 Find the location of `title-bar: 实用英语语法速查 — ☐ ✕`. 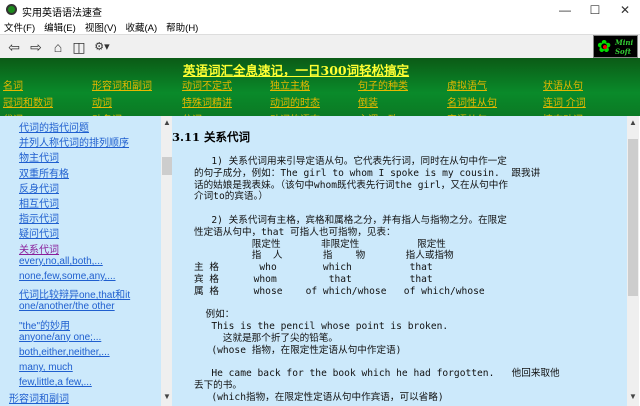

title-bar: 实用英语语法速查 — ☐ ✕ is located at coordinates (320, 10).